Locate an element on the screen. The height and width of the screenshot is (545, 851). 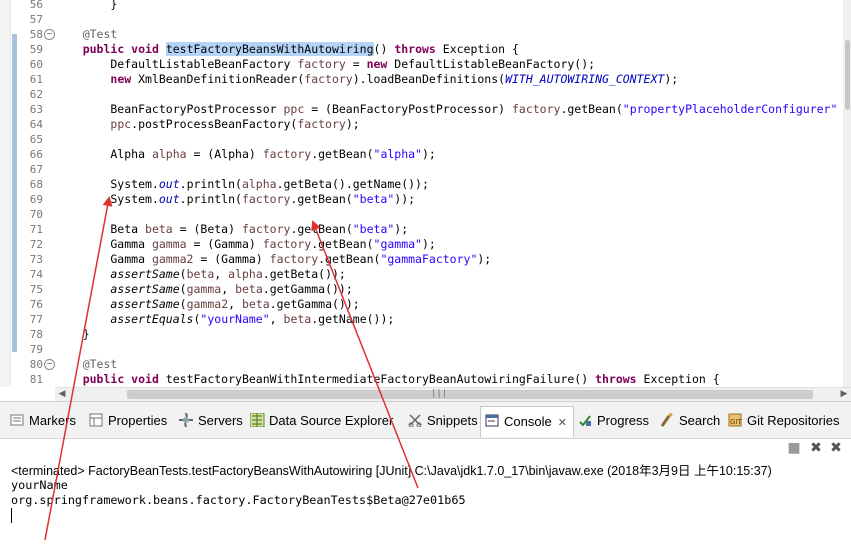
line-number: 63 is located at coordinates (36, 109).